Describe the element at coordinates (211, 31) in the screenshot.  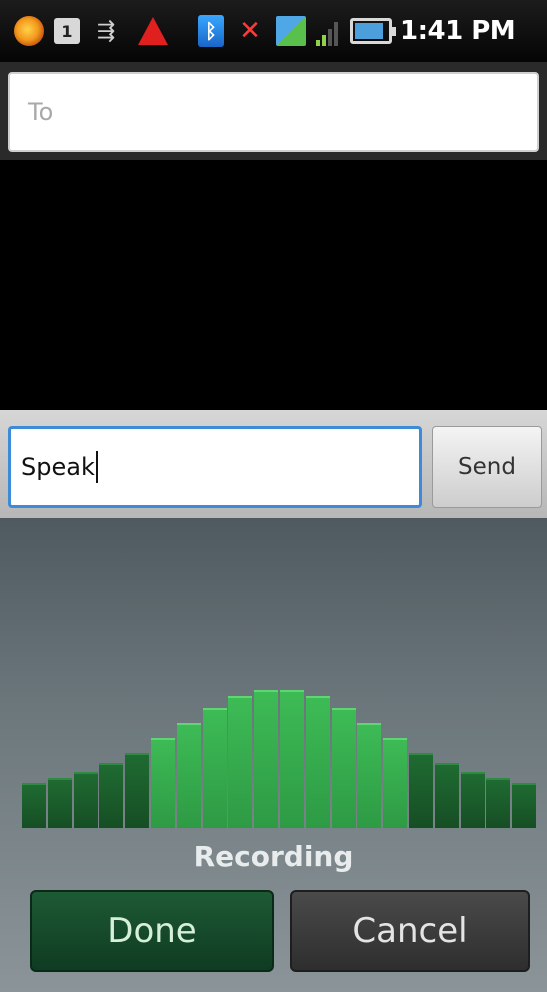
I see `bluetooth-icon: ᛒ` at that location.